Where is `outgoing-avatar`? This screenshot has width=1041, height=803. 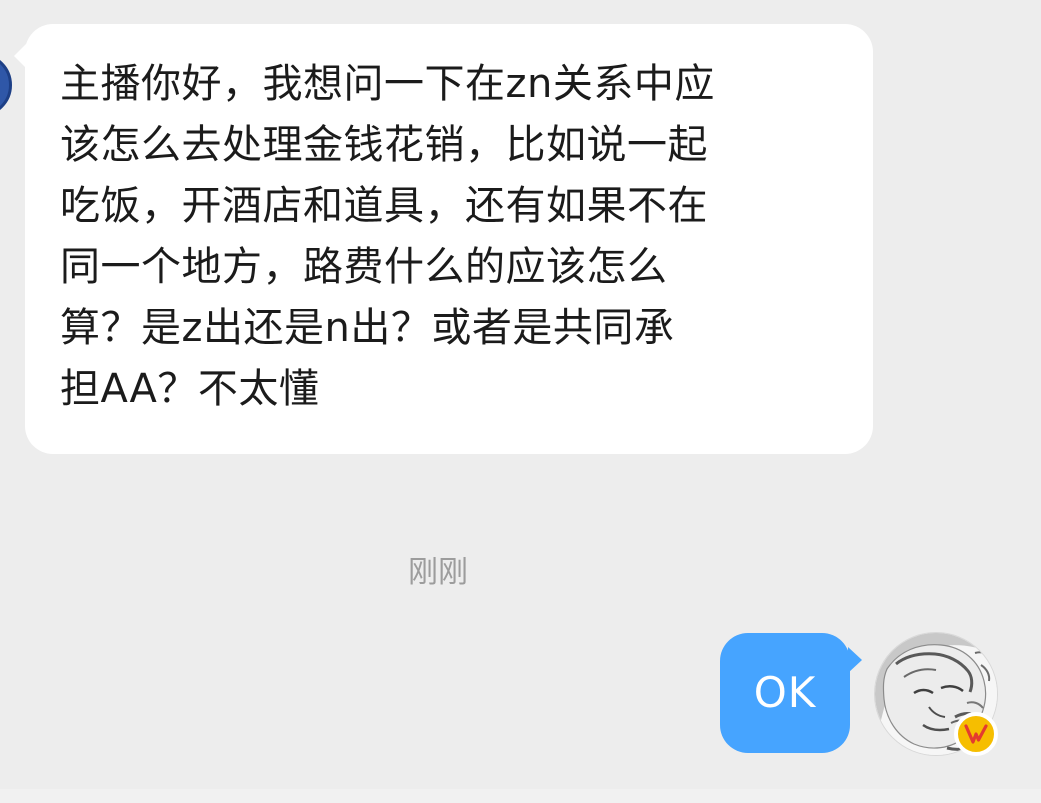 outgoing-avatar is located at coordinates (936, 694).